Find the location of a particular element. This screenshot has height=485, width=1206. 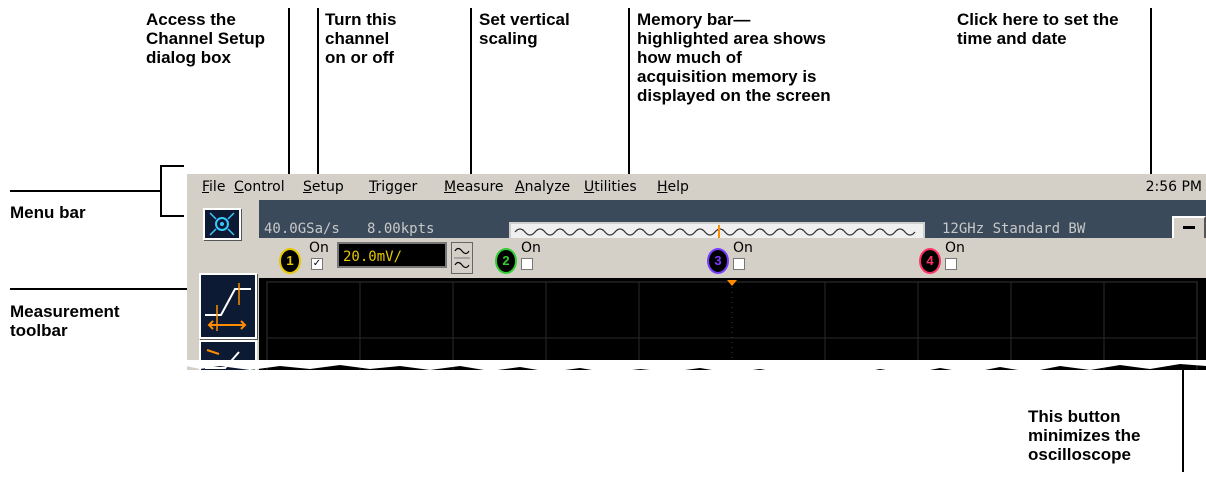

menu-analyze: Analyze is located at coordinates (542, 187).